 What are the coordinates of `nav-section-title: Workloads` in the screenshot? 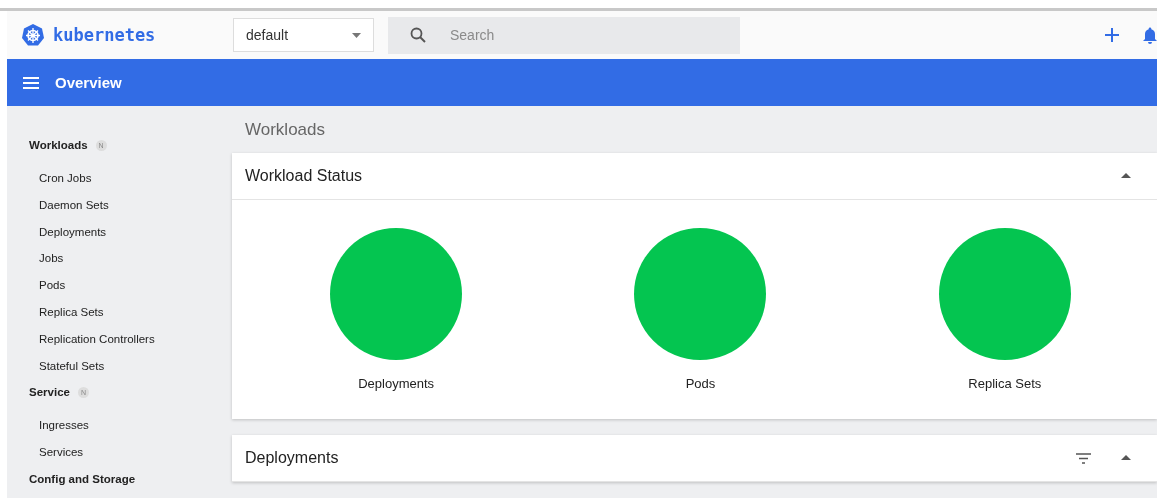 It's located at (58, 145).